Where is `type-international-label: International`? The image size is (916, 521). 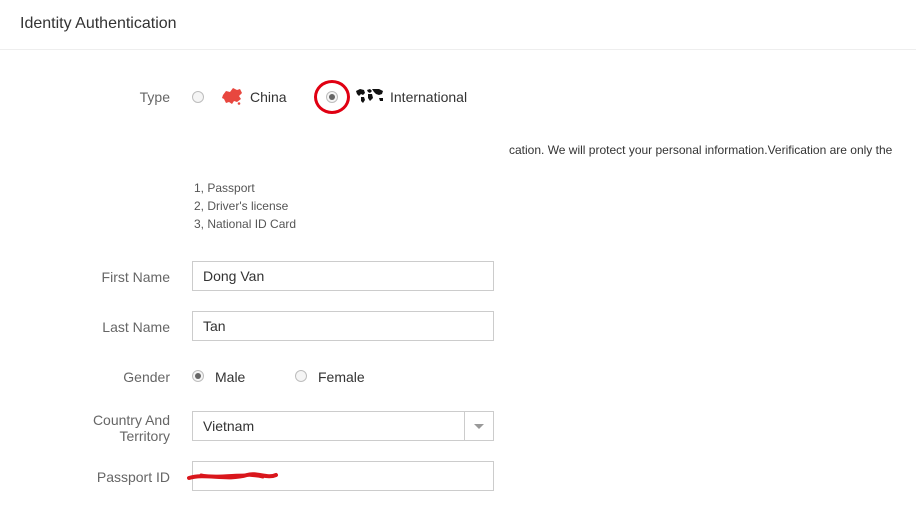
type-international-label: International is located at coordinates (429, 97).